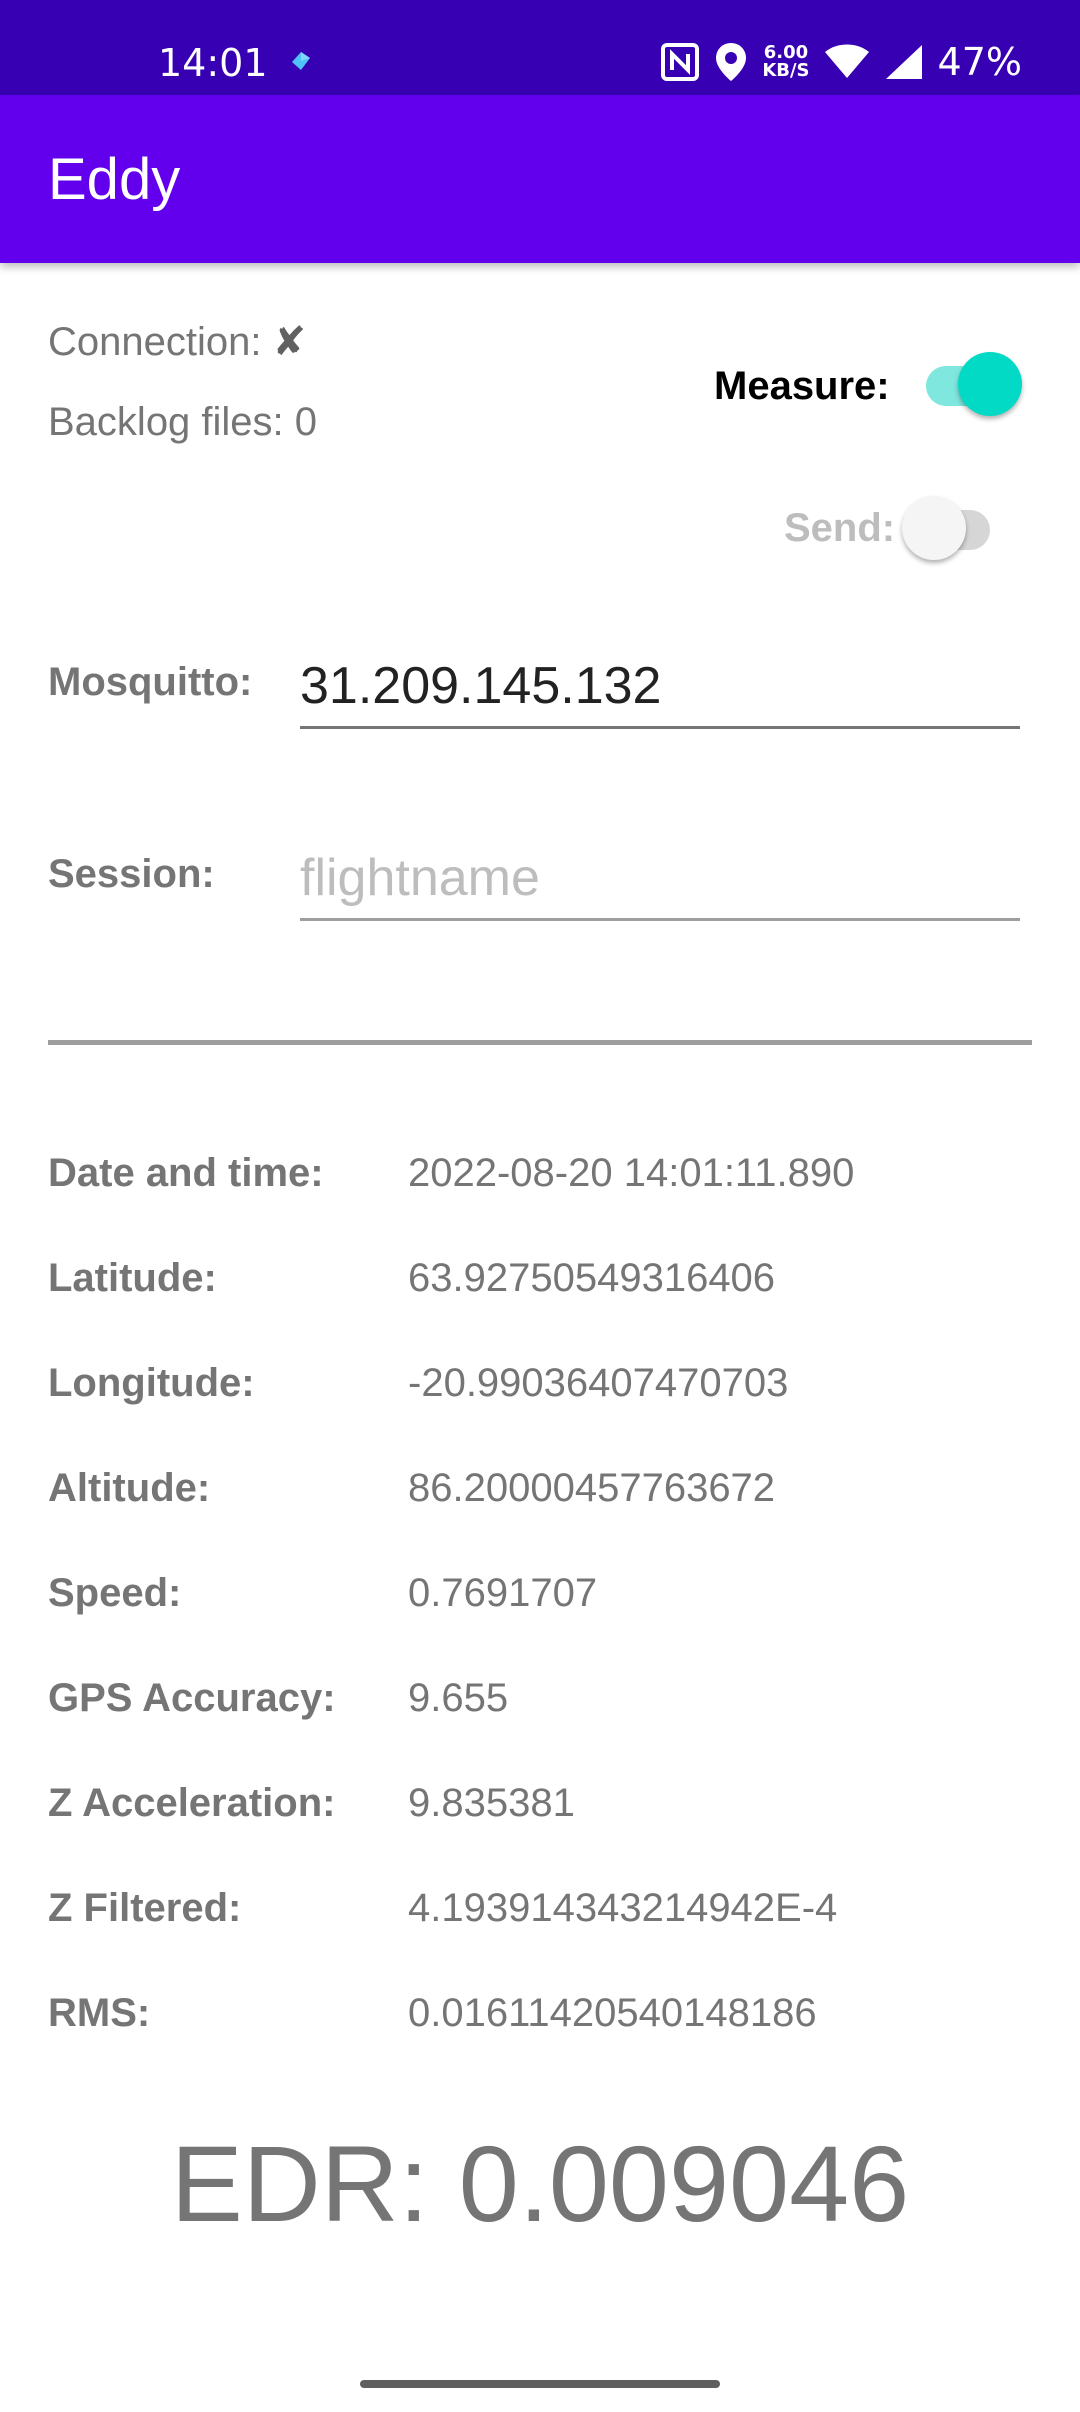 Image resolution: width=1080 pixels, height=2412 pixels. I want to click on session-field, so click(660, 884).